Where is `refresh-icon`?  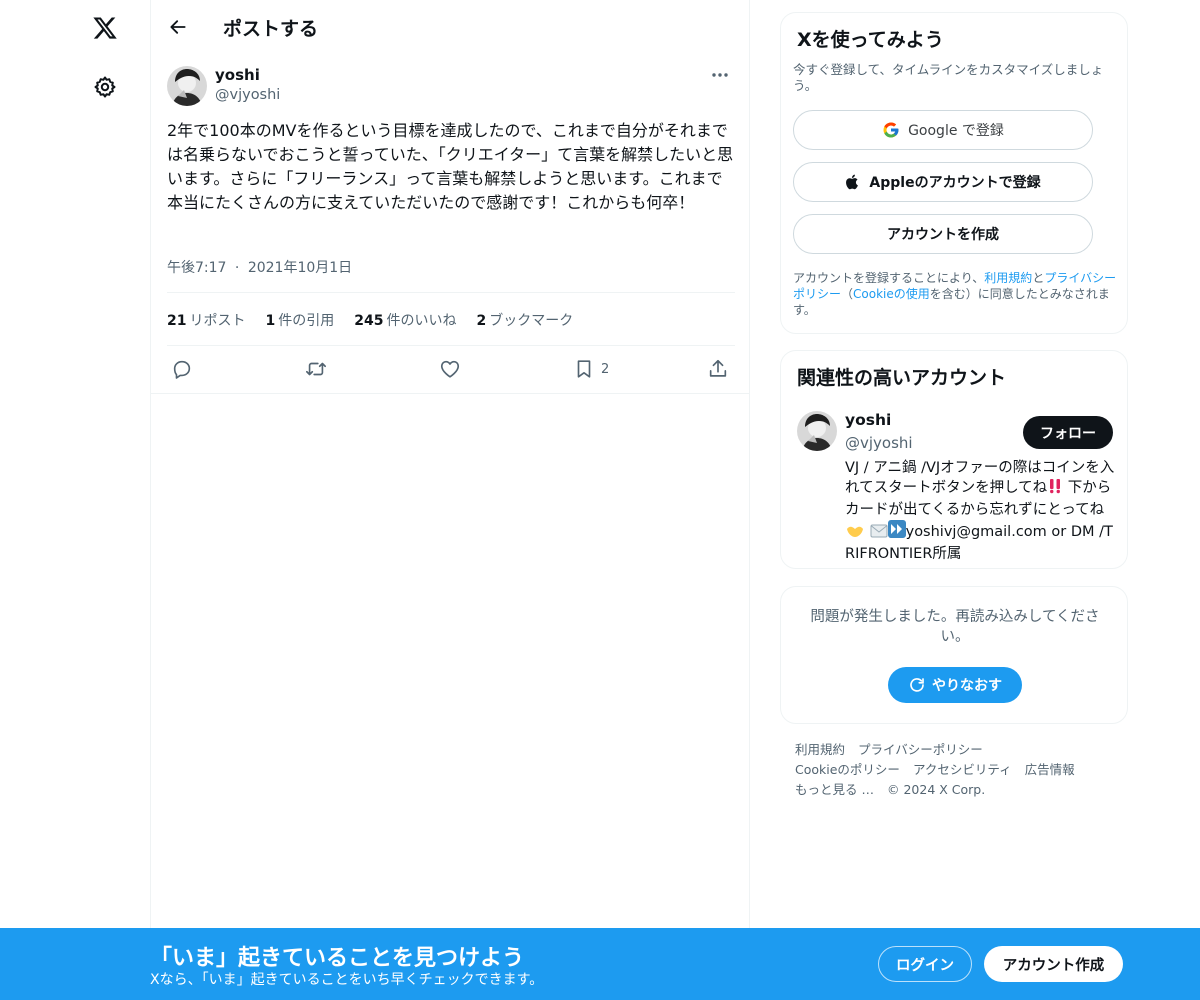
refresh-icon is located at coordinates (917, 685).